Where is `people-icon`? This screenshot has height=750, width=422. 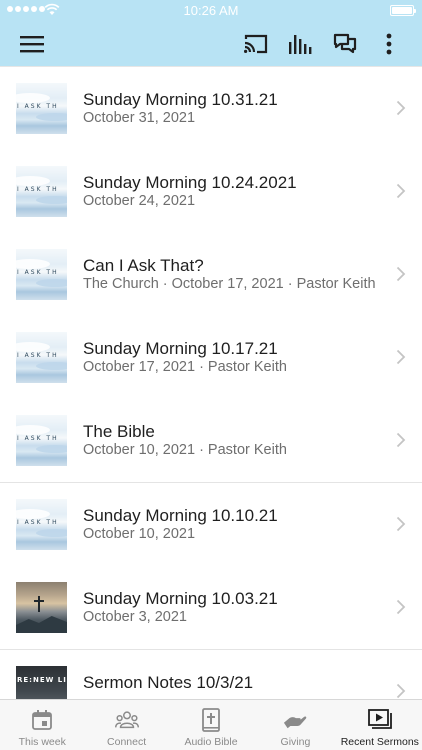 people-icon is located at coordinates (126, 720).